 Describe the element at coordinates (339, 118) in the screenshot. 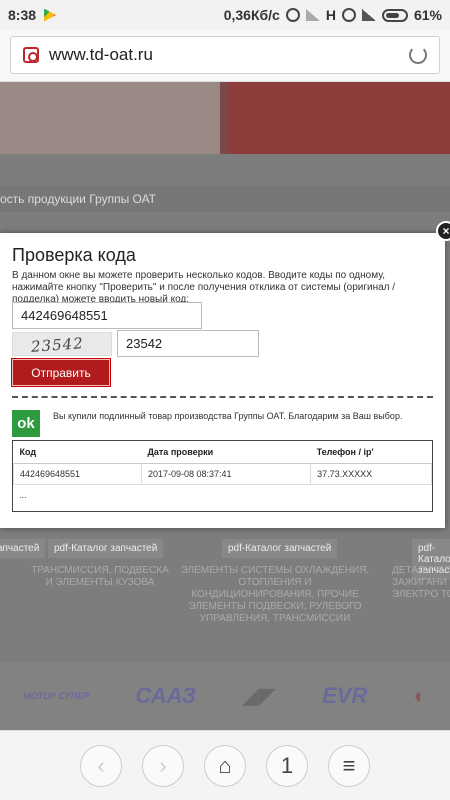

I see `banner-image-red` at that location.